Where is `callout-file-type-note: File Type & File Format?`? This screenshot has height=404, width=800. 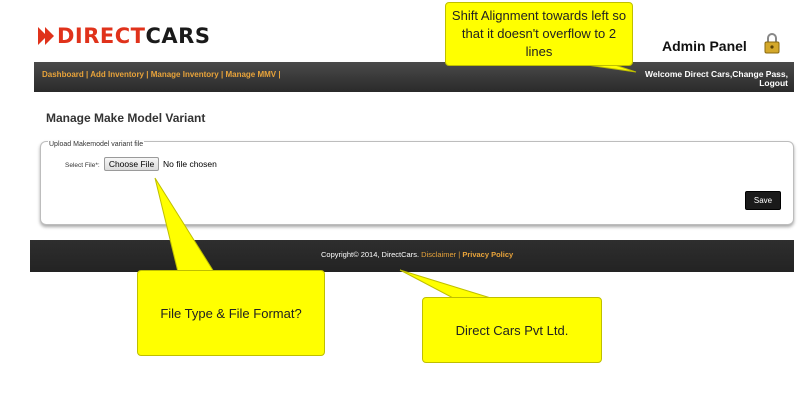
callout-file-type-note: File Type & File Format? is located at coordinates (231, 313).